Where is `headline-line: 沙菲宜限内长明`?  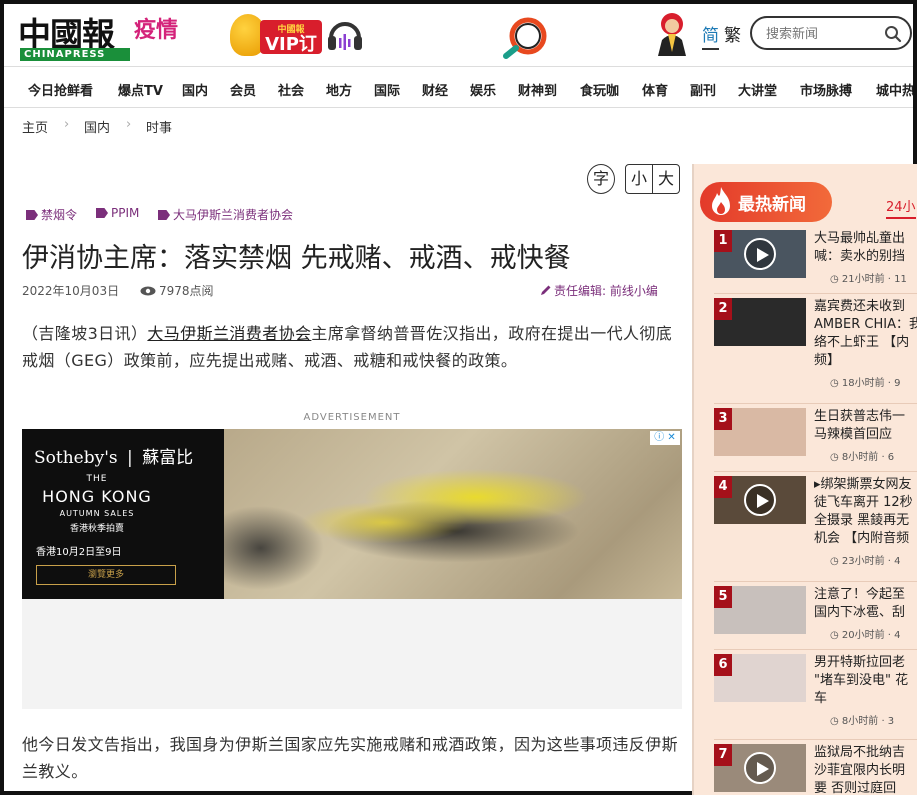
headline-line: 沙菲宜限内长明 is located at coordinates (860, 770).